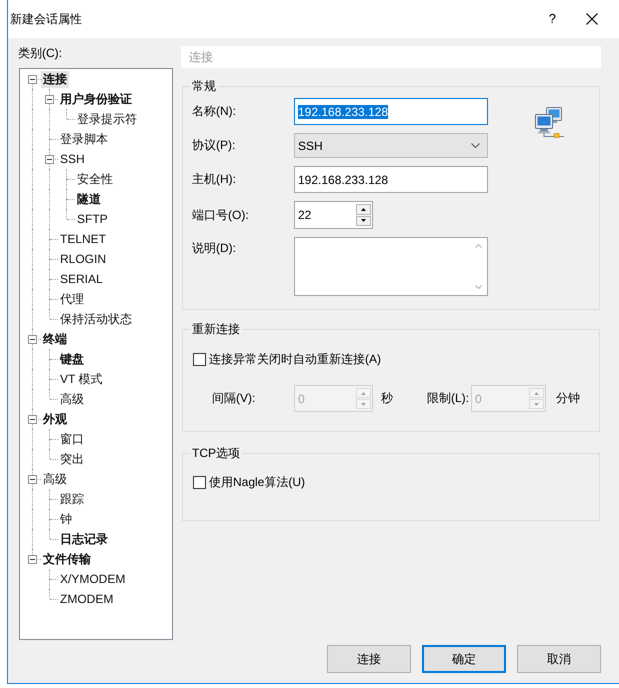  I want to click on field-label: 间隔(V):, so click(234, 398).